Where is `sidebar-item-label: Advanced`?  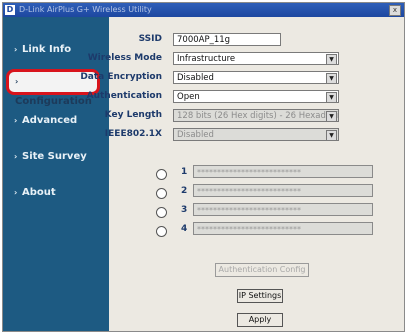 sidebar-item-label: Advanced is located at coordinates (50, 120).